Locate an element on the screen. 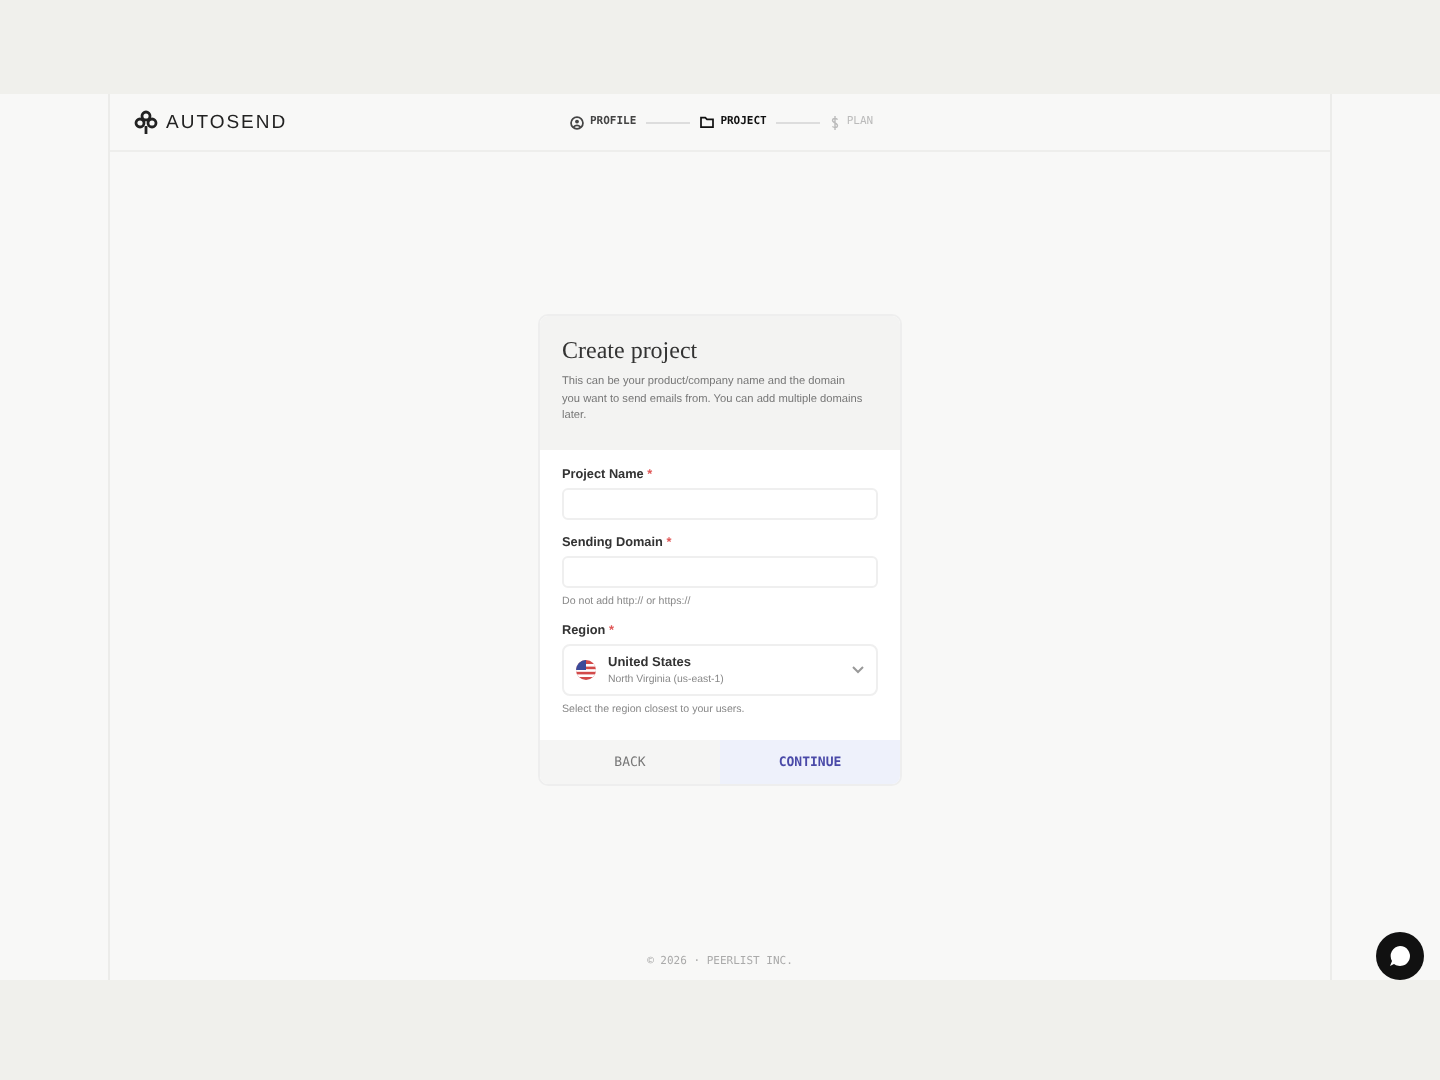  chat-button is located at coordinates (1400, 956).